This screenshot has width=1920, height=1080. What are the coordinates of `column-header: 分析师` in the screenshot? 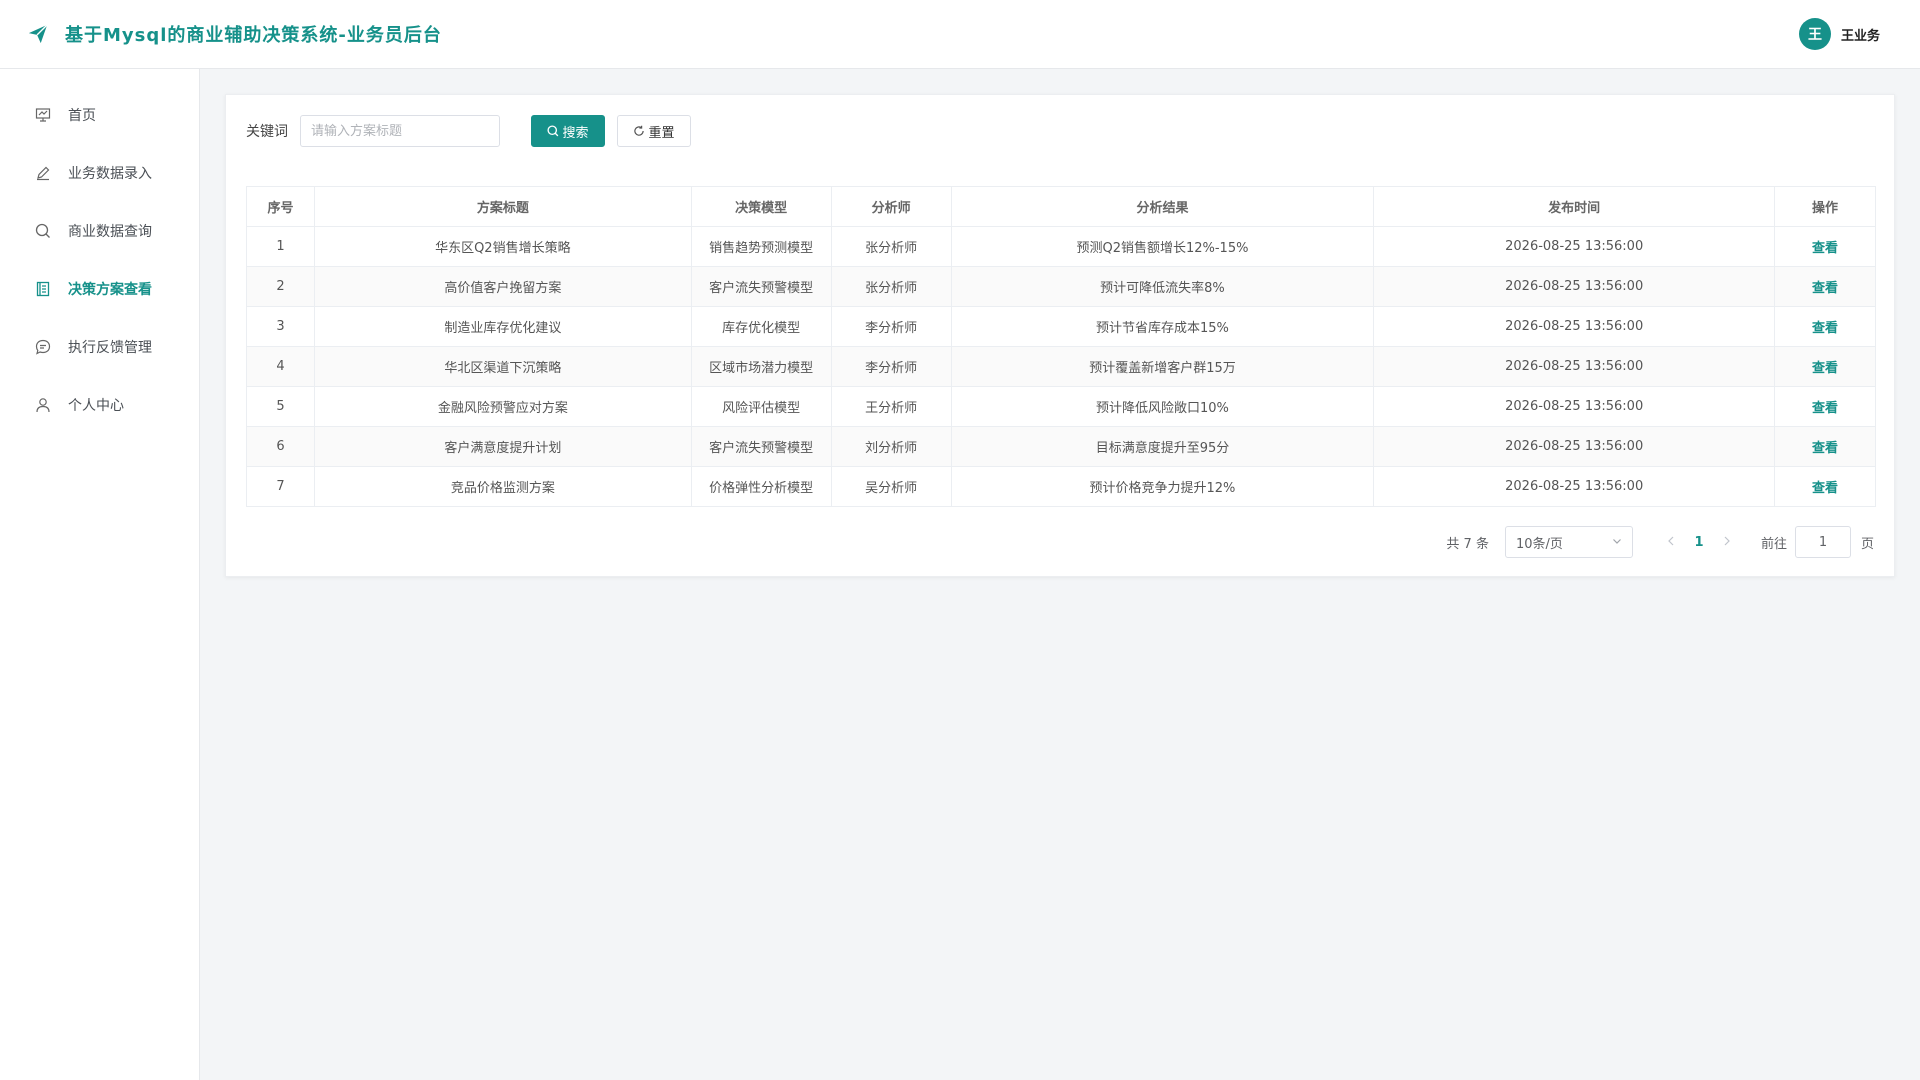 It's located at (891, 206).